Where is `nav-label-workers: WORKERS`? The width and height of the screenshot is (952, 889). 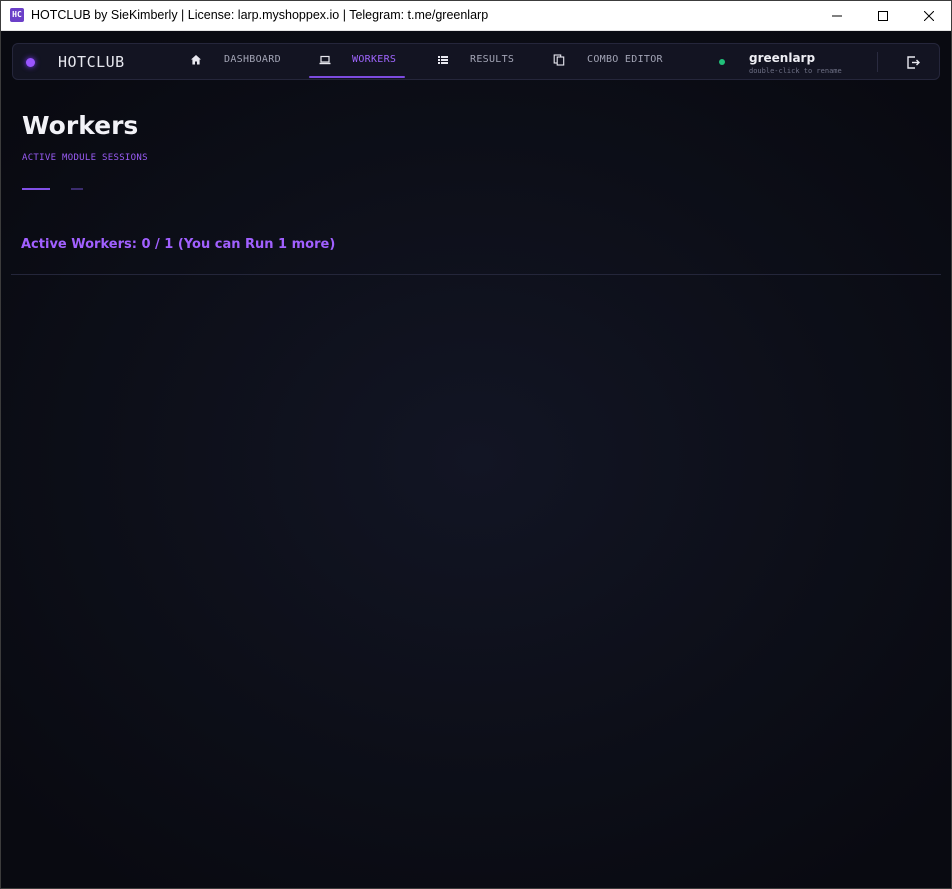 nav-label-workers: WORKERS is located at coordinates (374, 59).